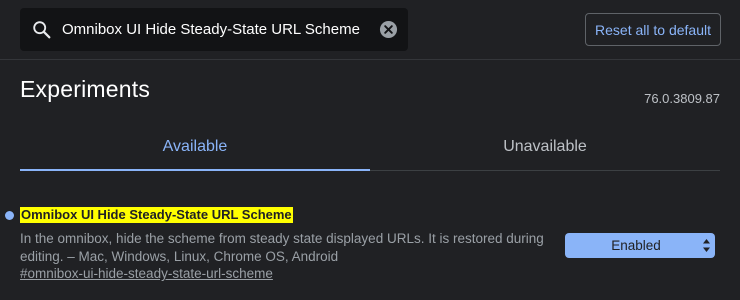 The height and width of the screenshot is (300, 740). I want to click on search-input, so click(215, 29).